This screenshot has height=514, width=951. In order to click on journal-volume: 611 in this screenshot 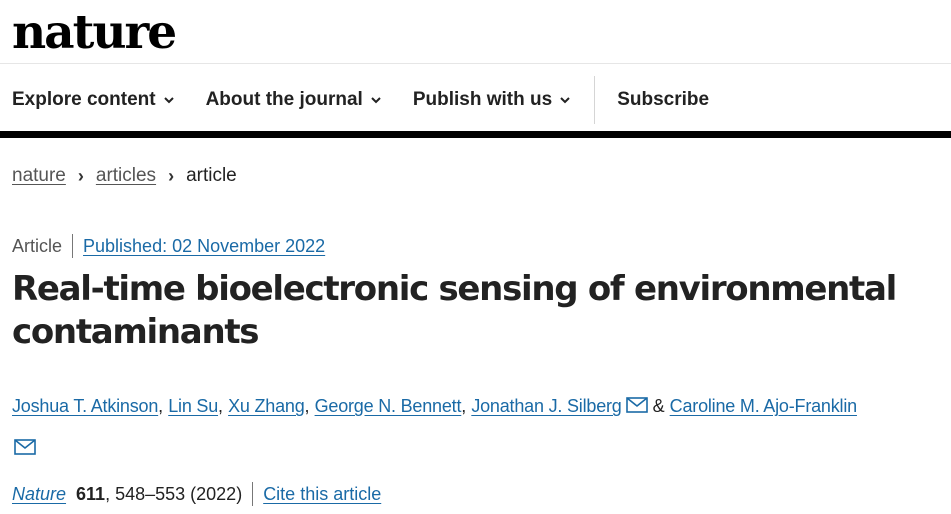, I will do `click(91, 493)`.